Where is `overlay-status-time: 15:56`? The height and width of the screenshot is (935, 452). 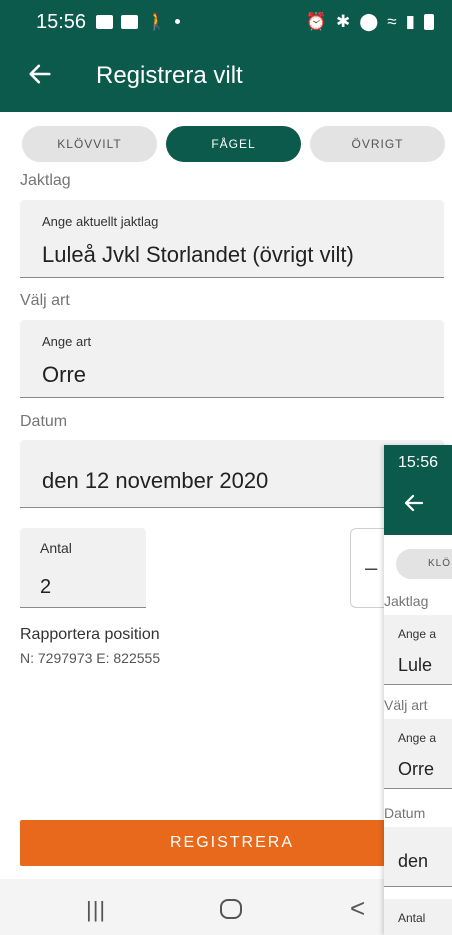 overlay-status-time: 15:56 is located at coordinates (418, 462).